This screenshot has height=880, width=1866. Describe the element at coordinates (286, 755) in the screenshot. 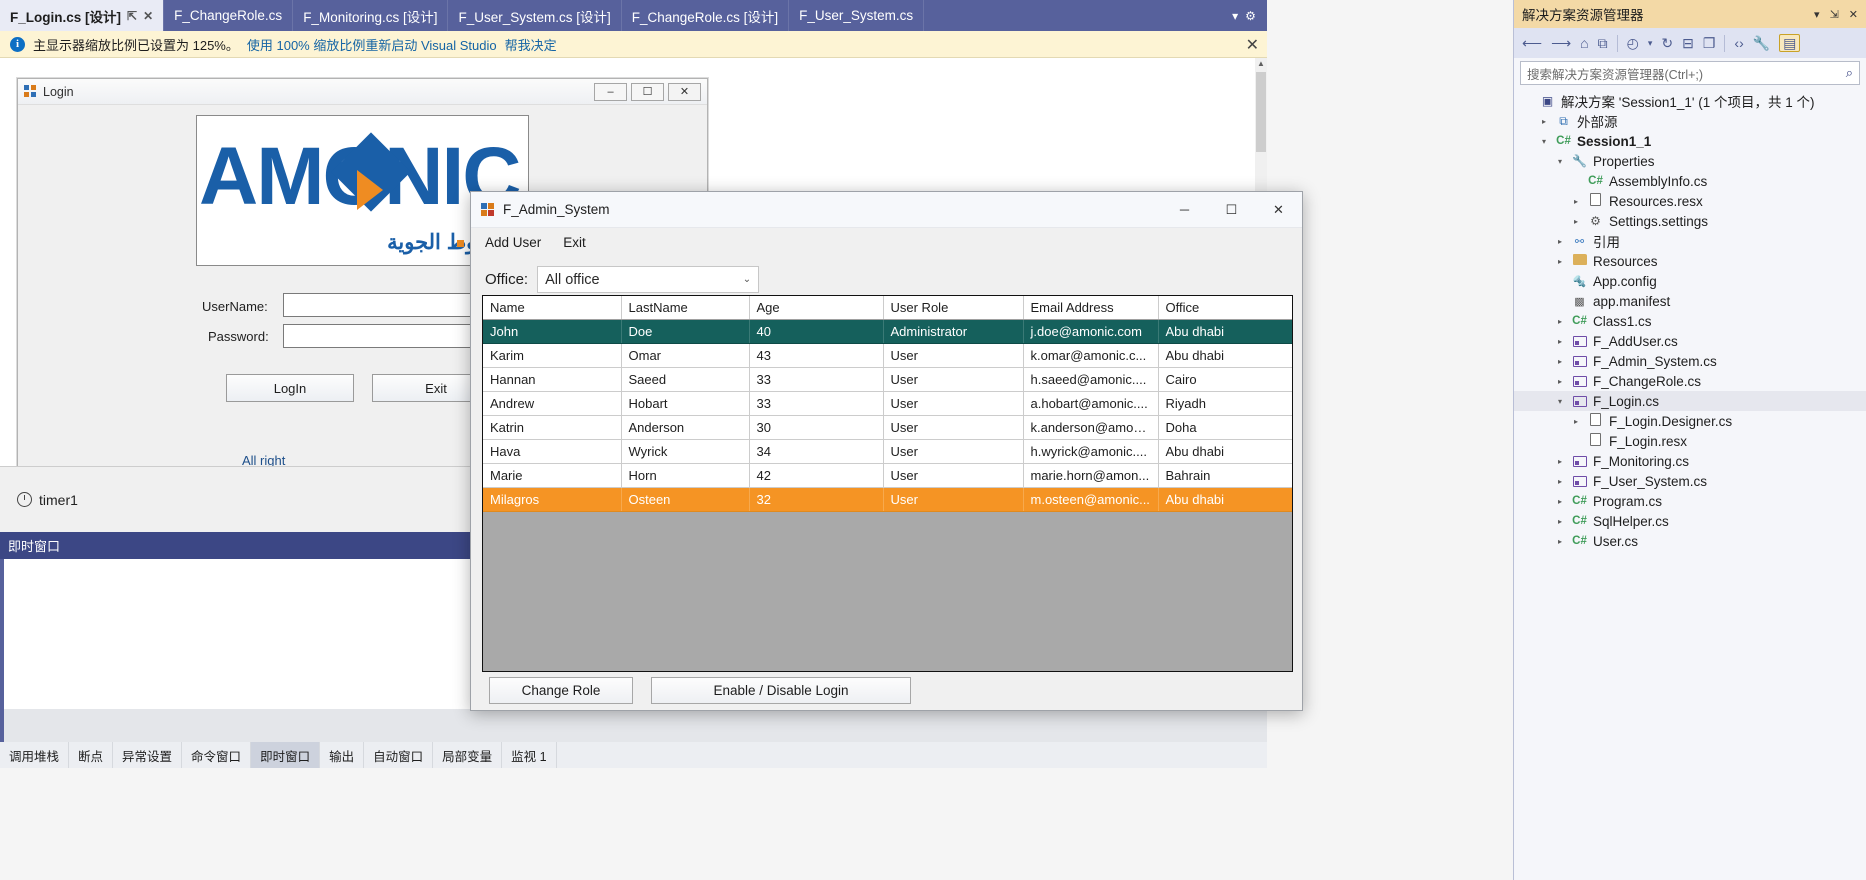

I see `tab-immediate-window: 即时窗口` at that location.